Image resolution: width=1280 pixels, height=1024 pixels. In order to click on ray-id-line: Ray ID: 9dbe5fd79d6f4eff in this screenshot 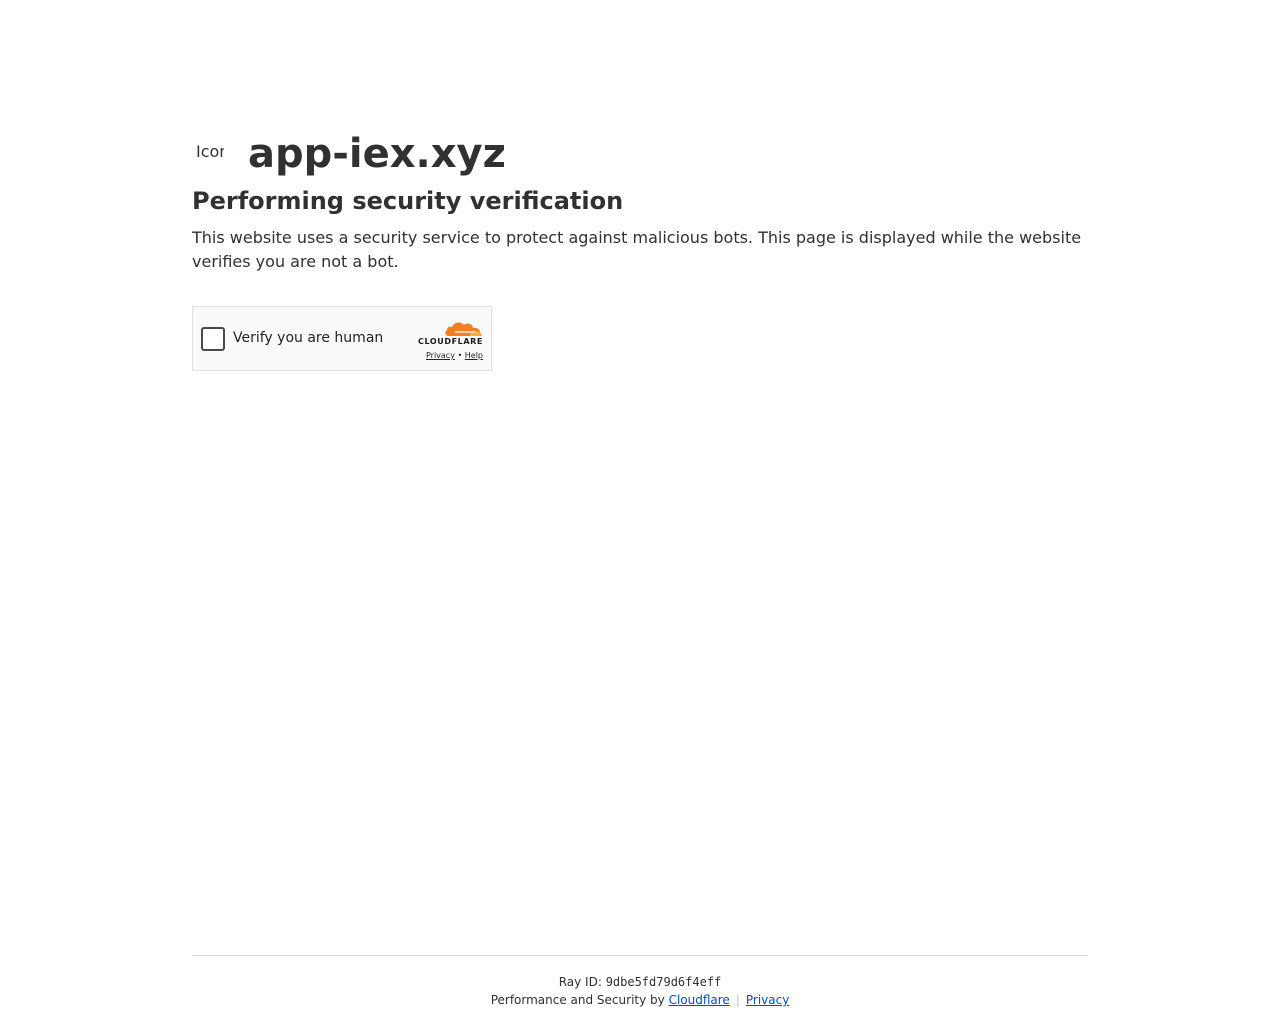, I will do `click(640, 982)`.